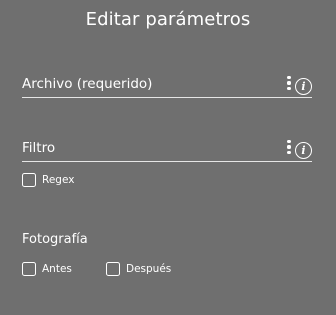  Describe the element at coordinates (167, 97) in the screenshot. I see `archivo-underline` at that location.